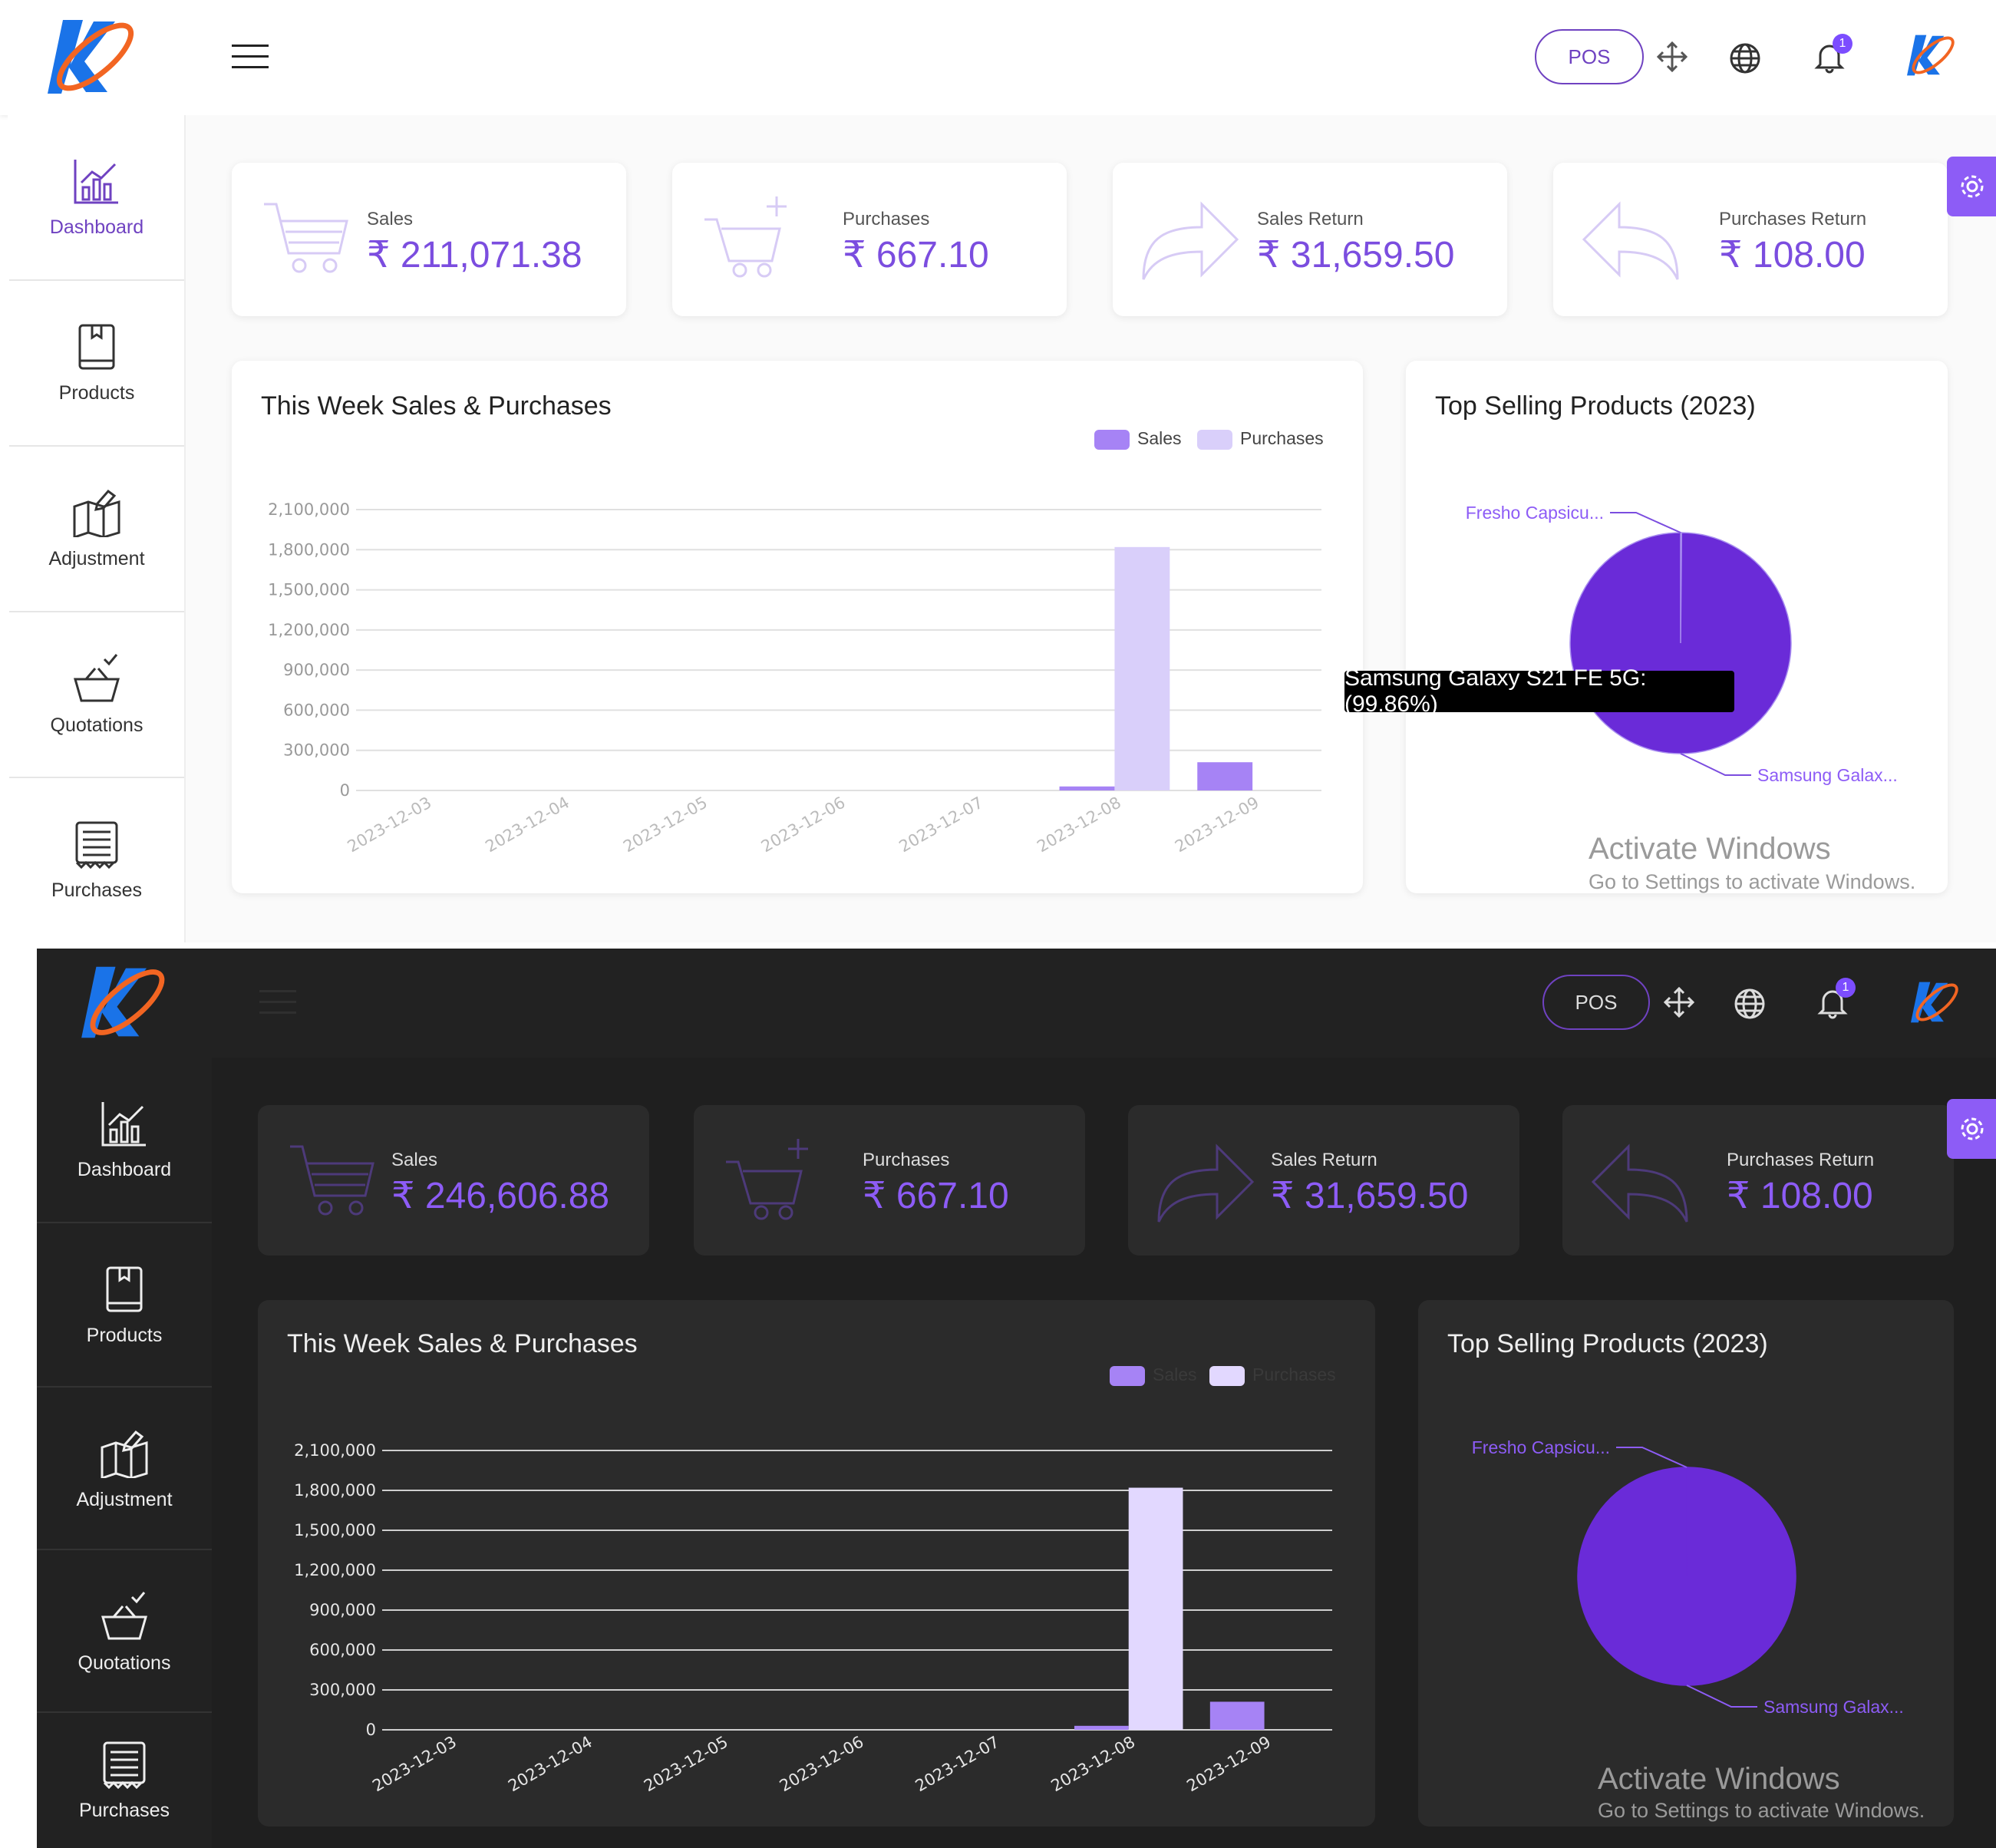 Image resolution: width=1996 pixels, height=1848 pixels. What do you see at coordinates (1324, 1160) in the screenshot?
I see `card-label: Sales Return` at bounding box center [1324, 1160].